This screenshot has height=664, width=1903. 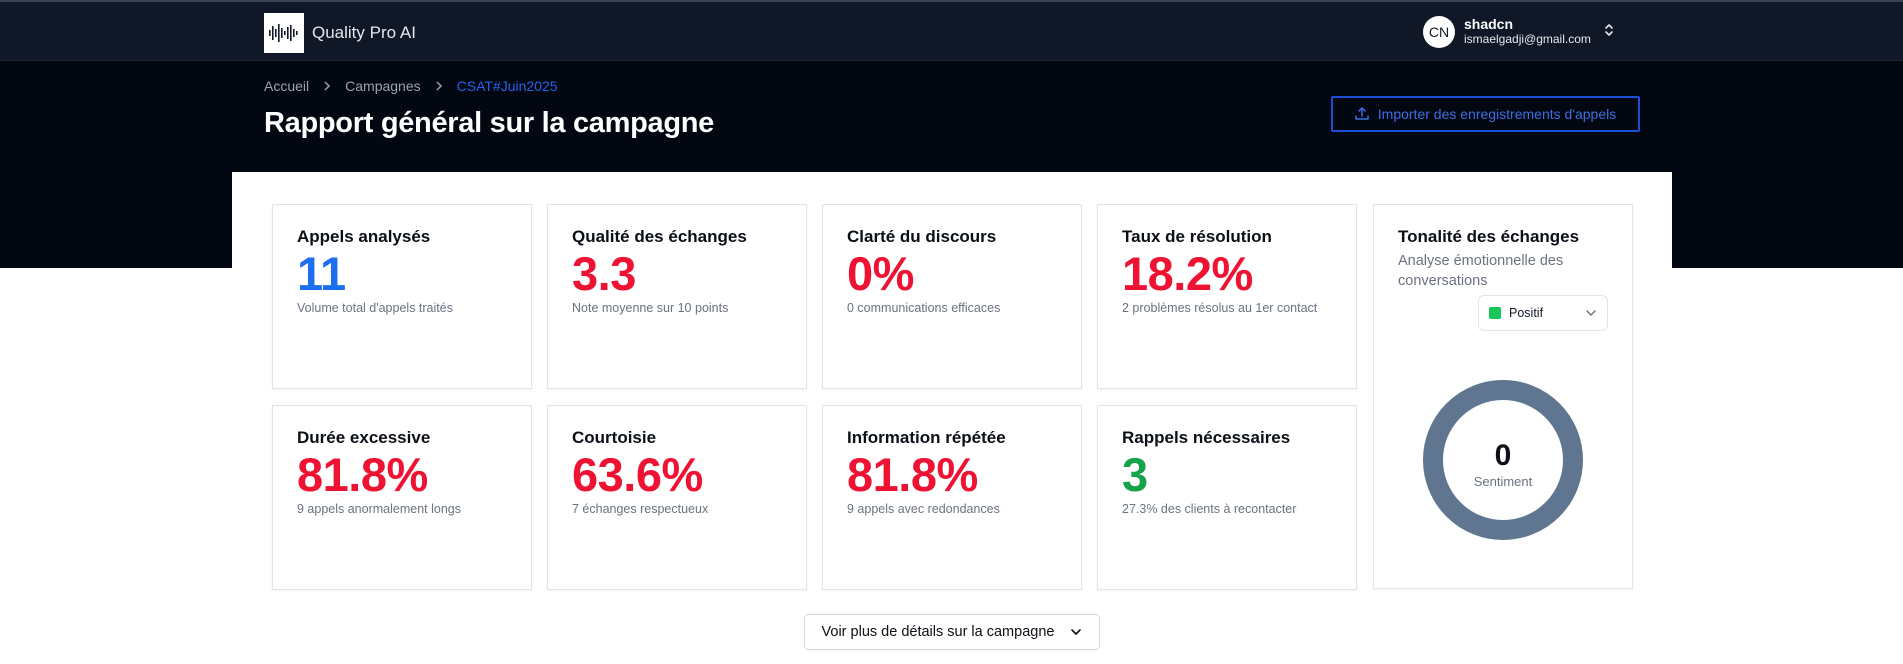 What do you see at coordinates (923, 509) in the screenshot?
I see `metric-description: 9 appels avec redondances` at bounding box center [923, 509].